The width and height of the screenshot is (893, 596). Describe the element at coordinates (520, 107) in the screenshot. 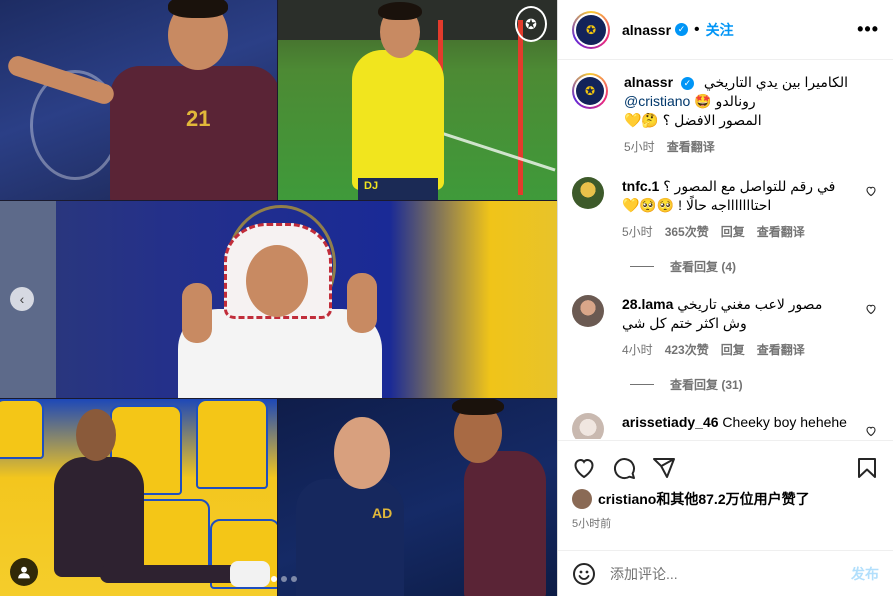

I see `goalpost` at that location.